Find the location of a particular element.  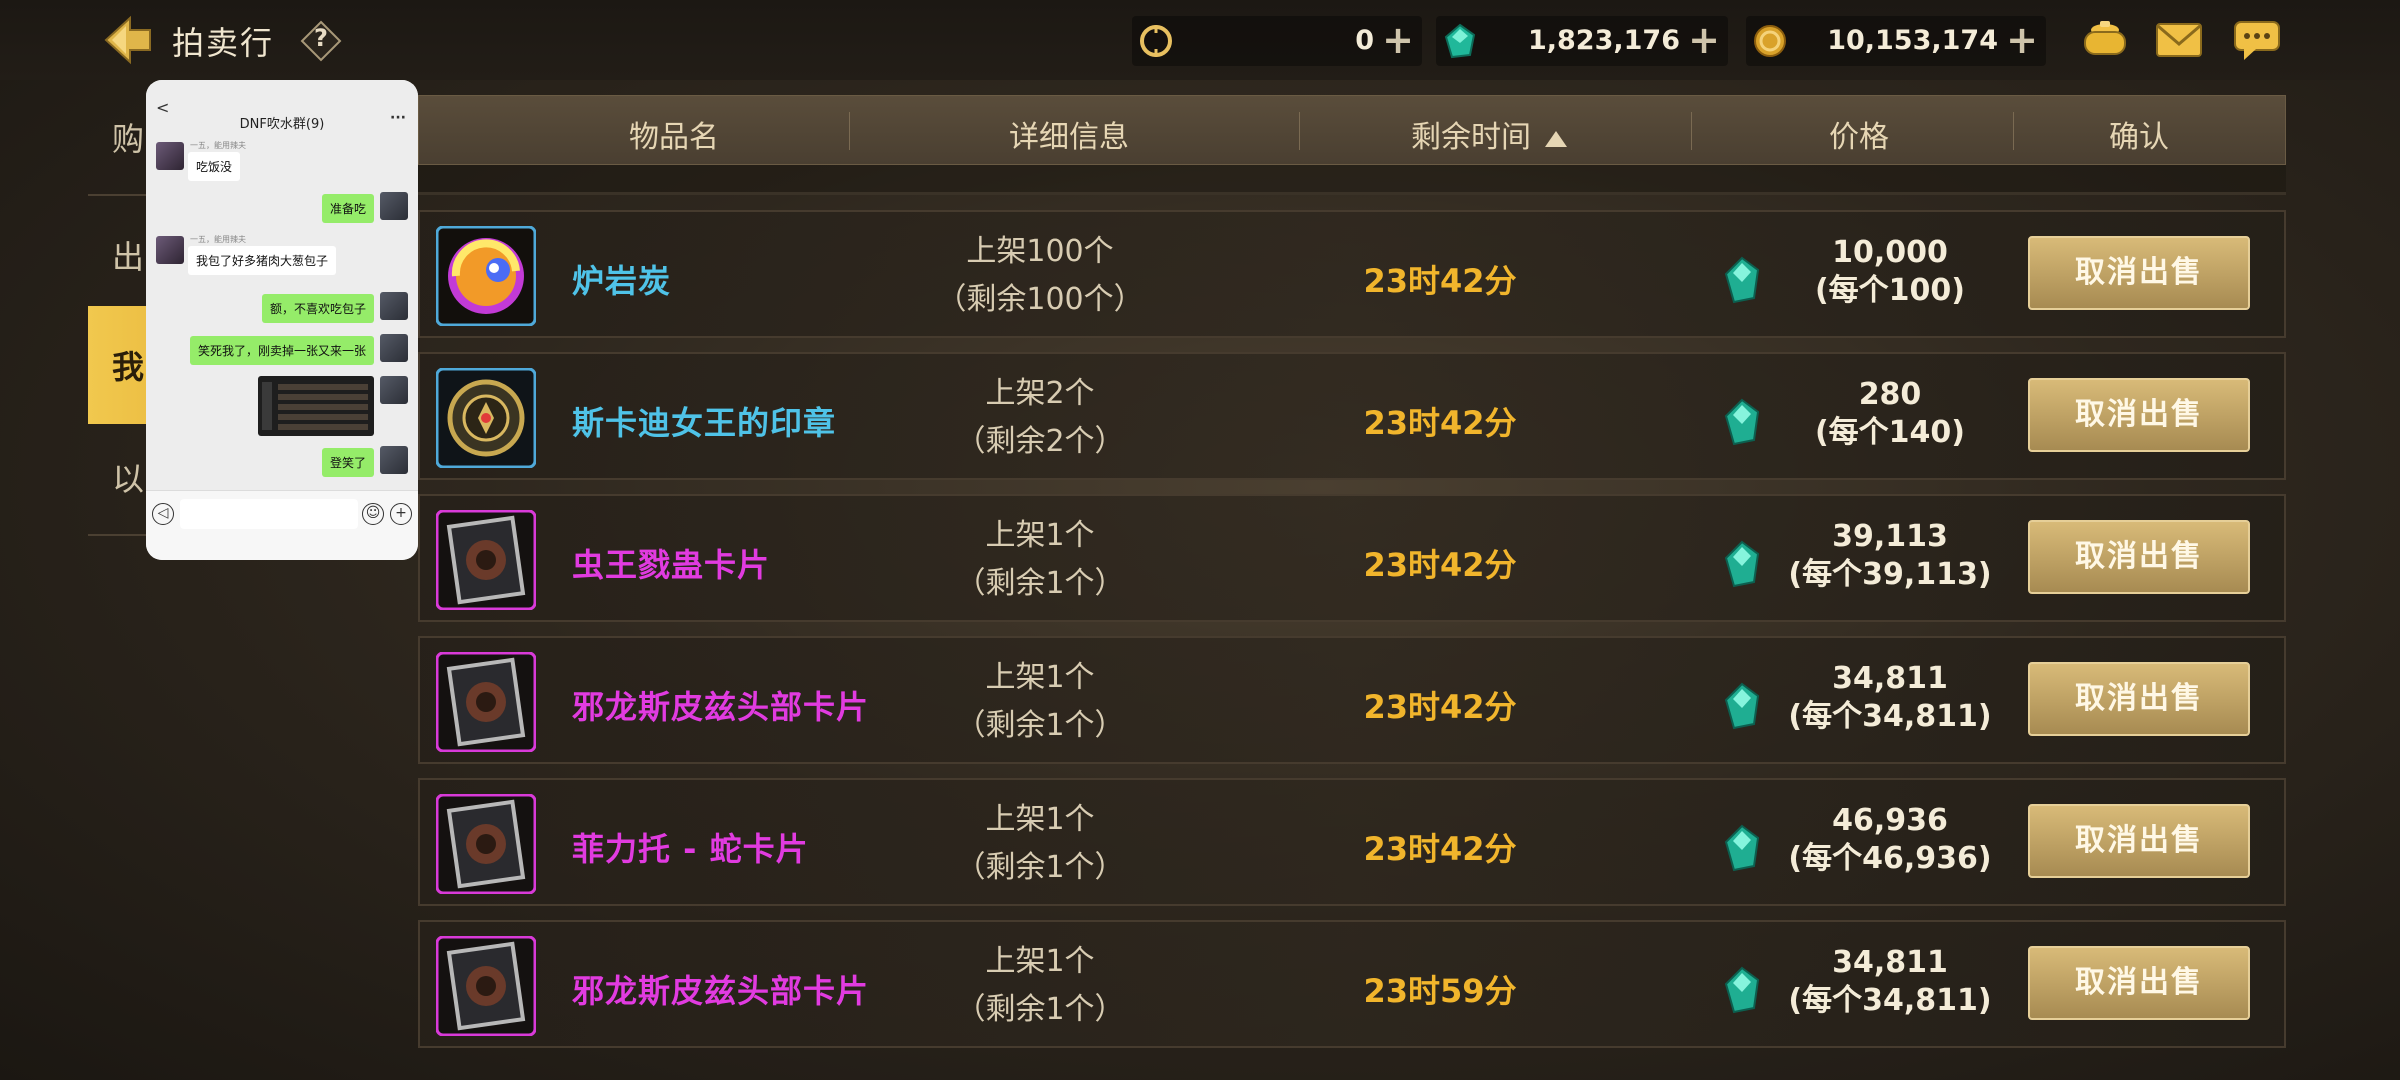

unit-price: (每个34,811) is located at coordinates (1890, 1000).